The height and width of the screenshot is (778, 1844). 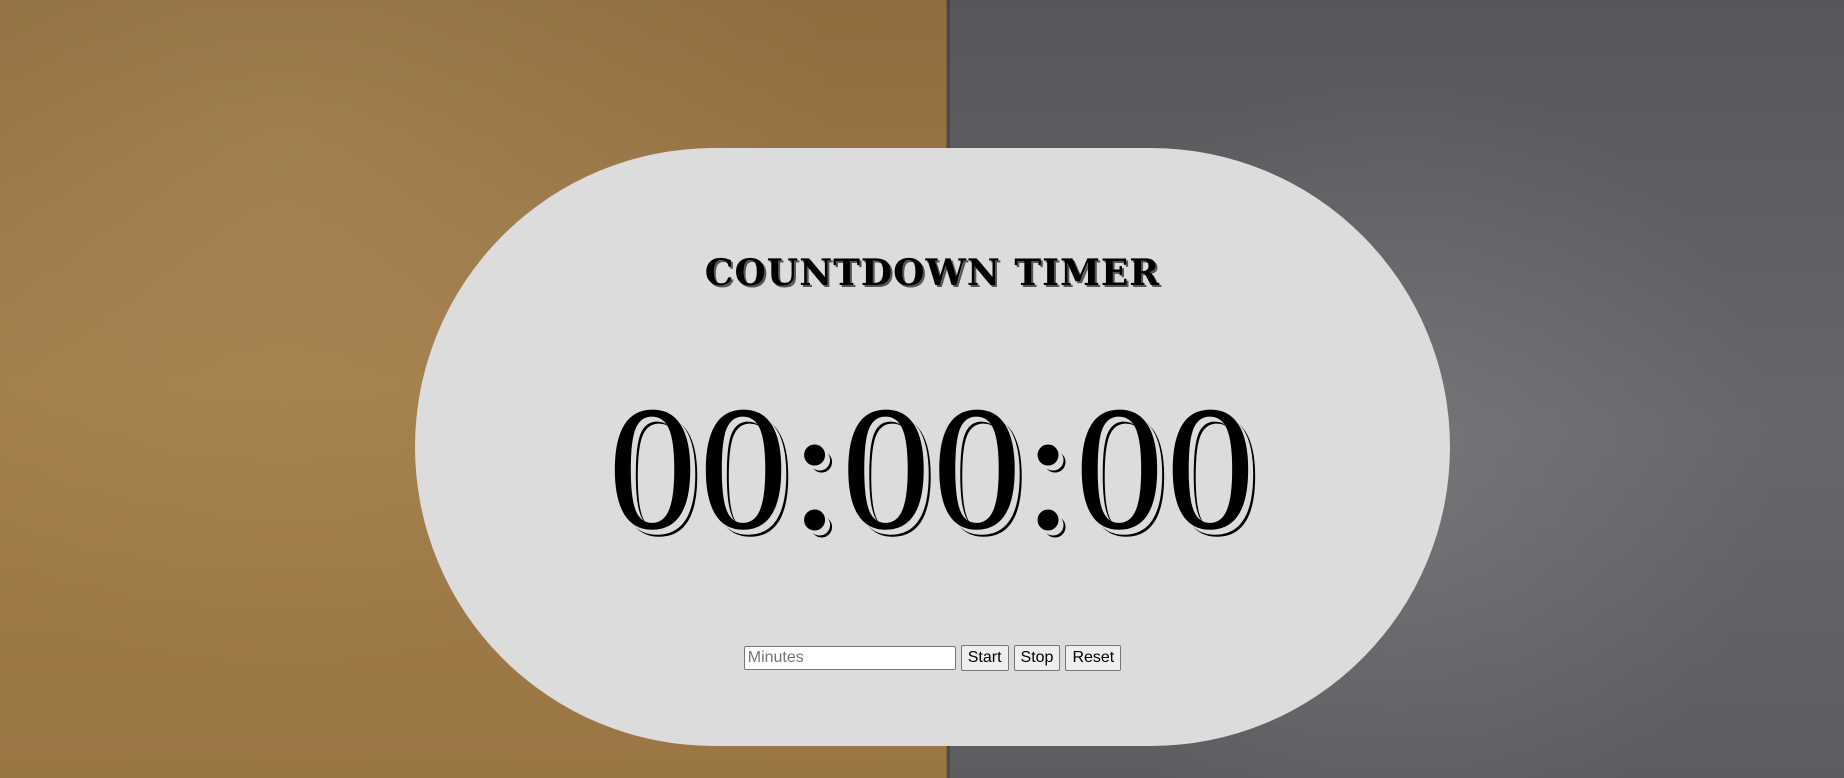 What do you see at coordinates (849, 658) in the screenshot?
I see `minutes-input` at bounding box center [849, 658].